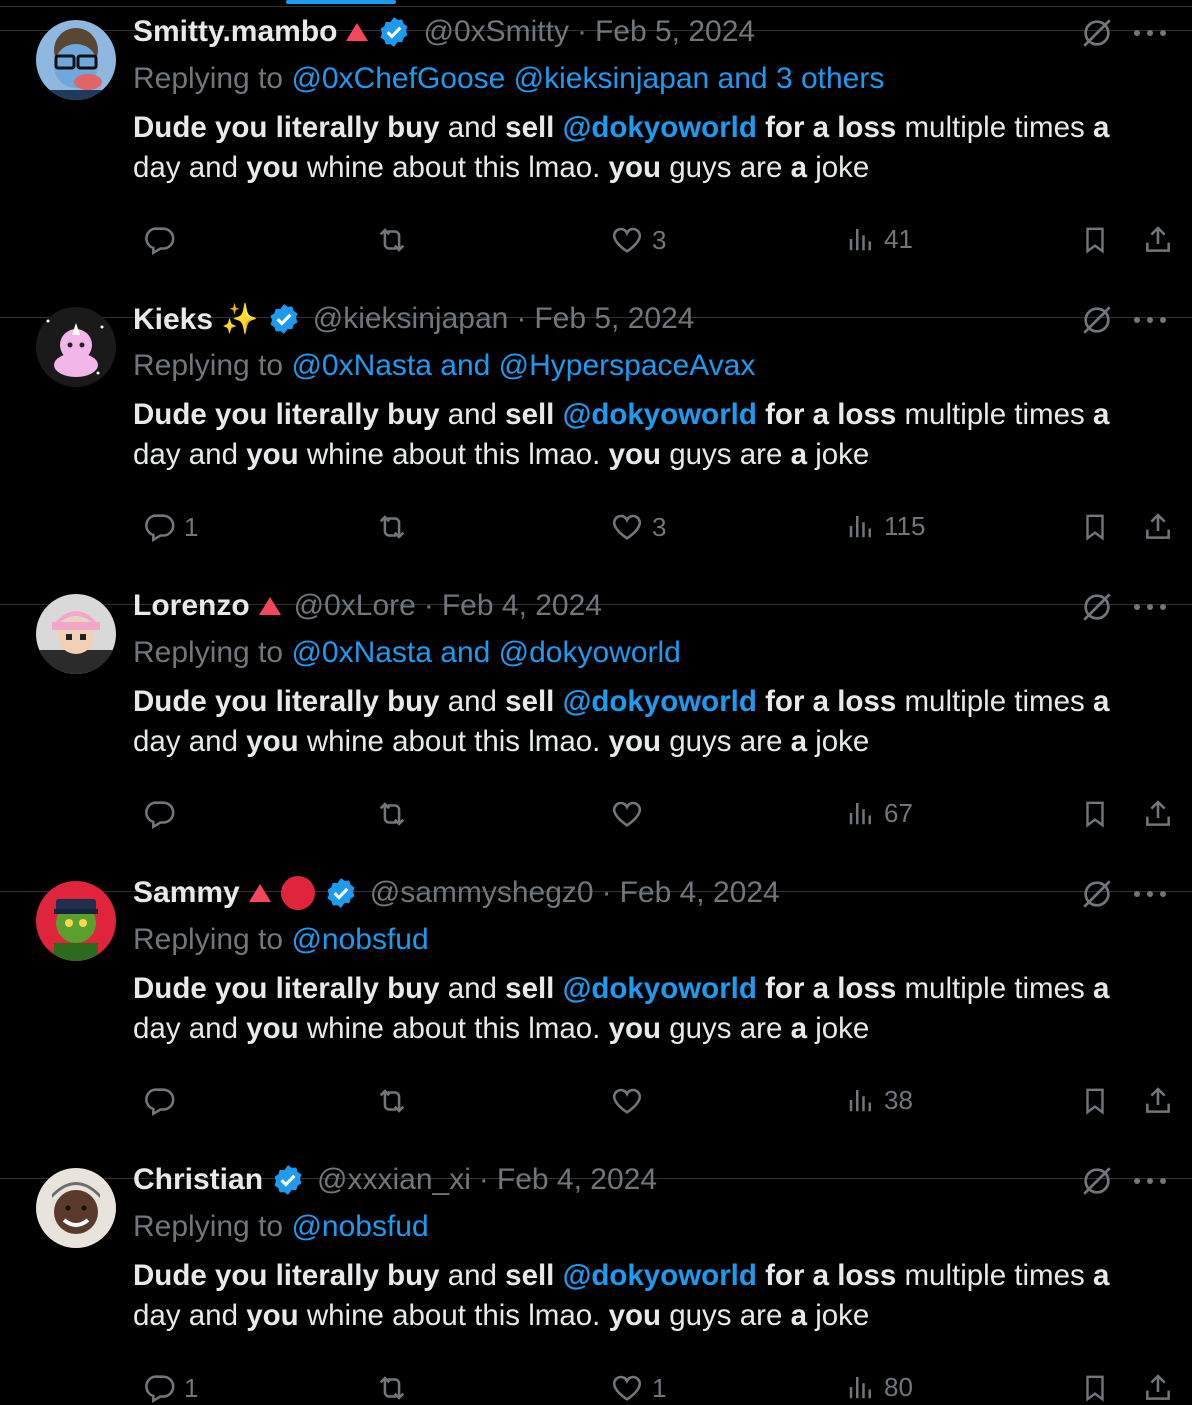  I want to click on share-button, so click(1154, 1388).